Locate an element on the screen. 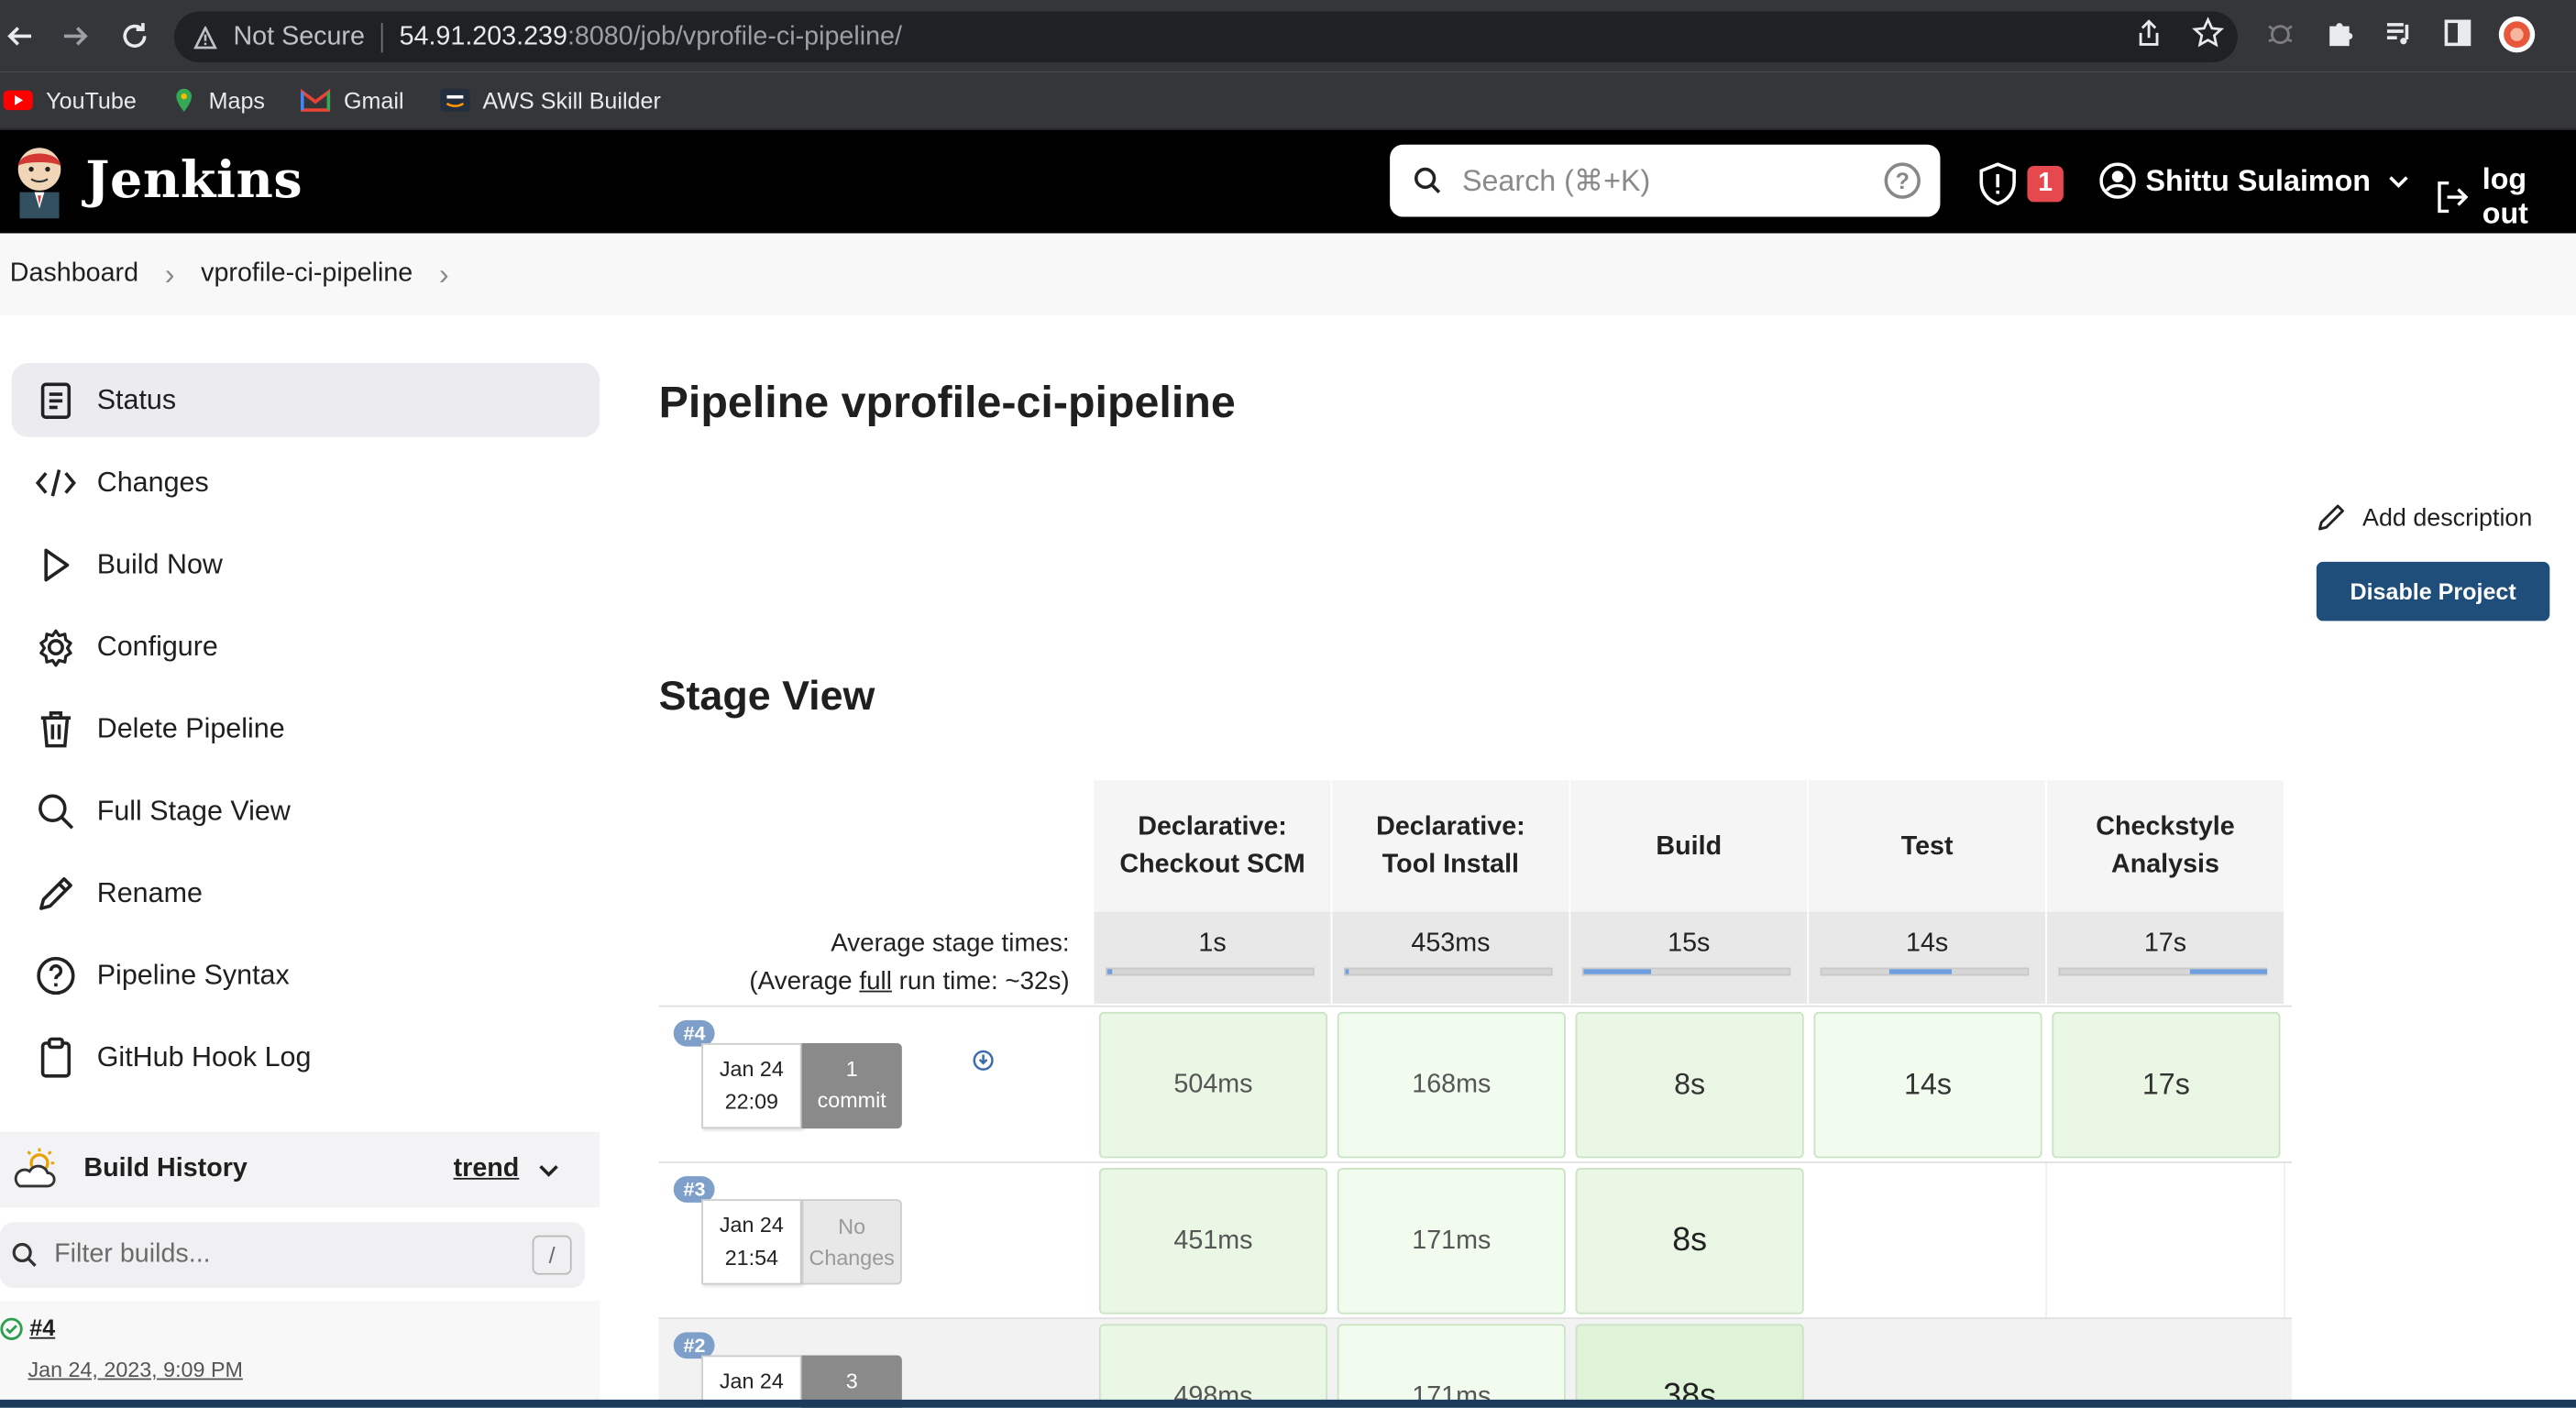 The width and height of the screenshot is (2576, 1408). question-icon is located at coordinates (57, 974).